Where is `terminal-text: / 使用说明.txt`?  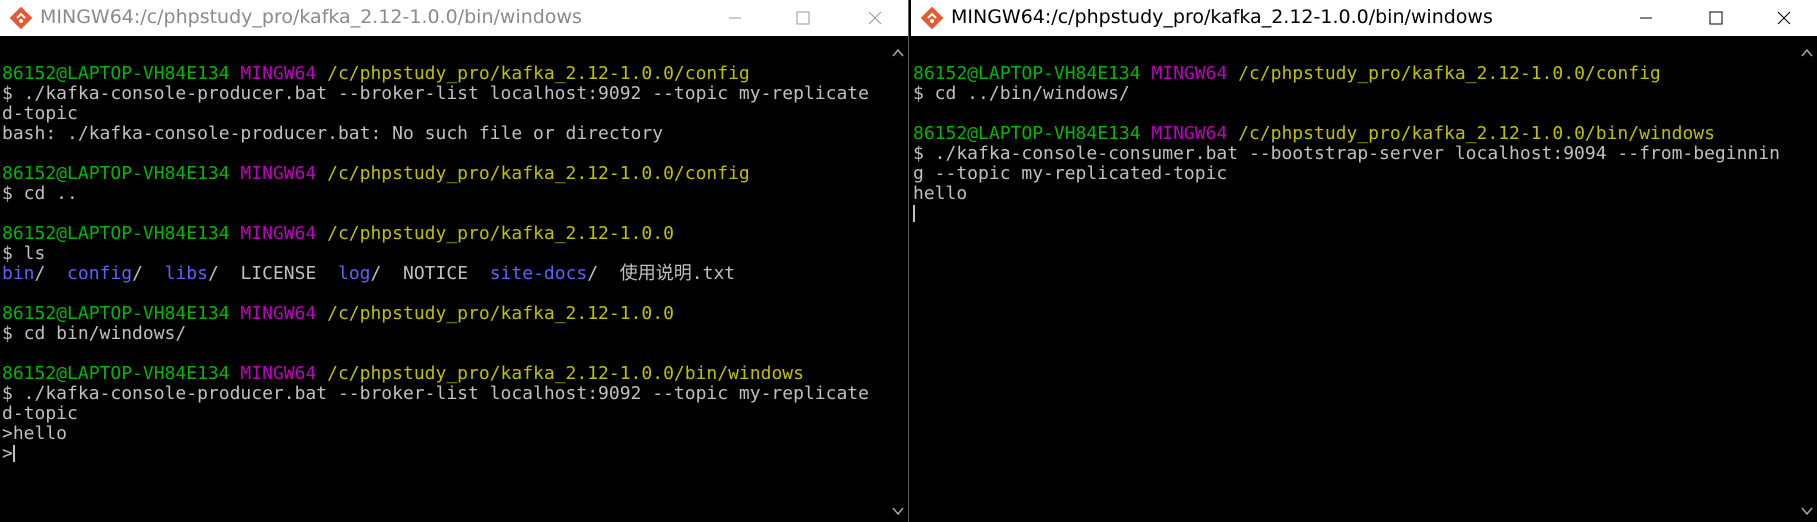
terminal-text: / 使用说明.txt is located at coordinates (661, 273).